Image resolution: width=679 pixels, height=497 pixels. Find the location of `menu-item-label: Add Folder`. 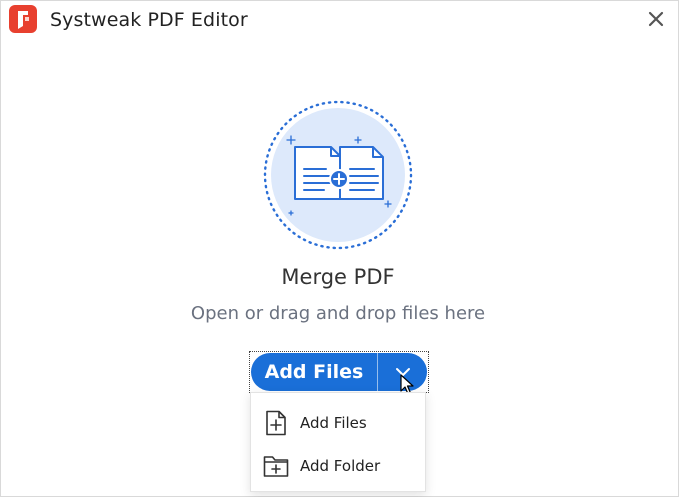

menu-item-label: Add Folder is located at coordinates (340, 466).